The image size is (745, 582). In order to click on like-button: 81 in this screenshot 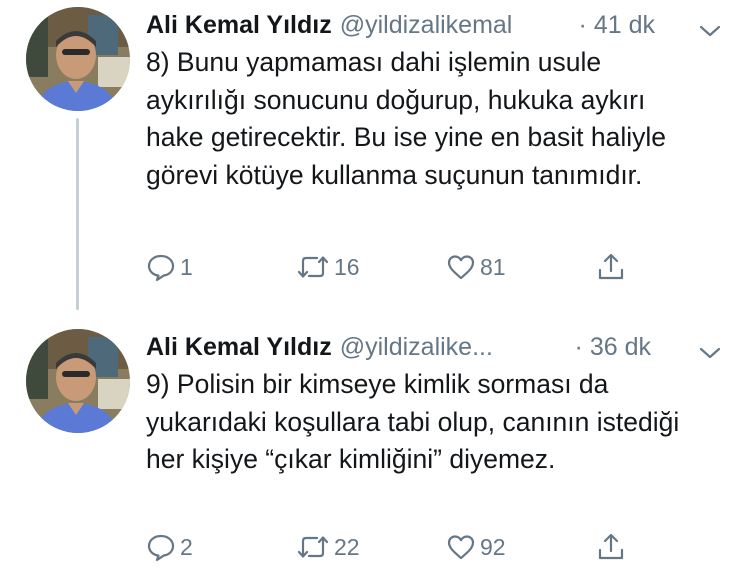, I will do `click(476, 267)`.